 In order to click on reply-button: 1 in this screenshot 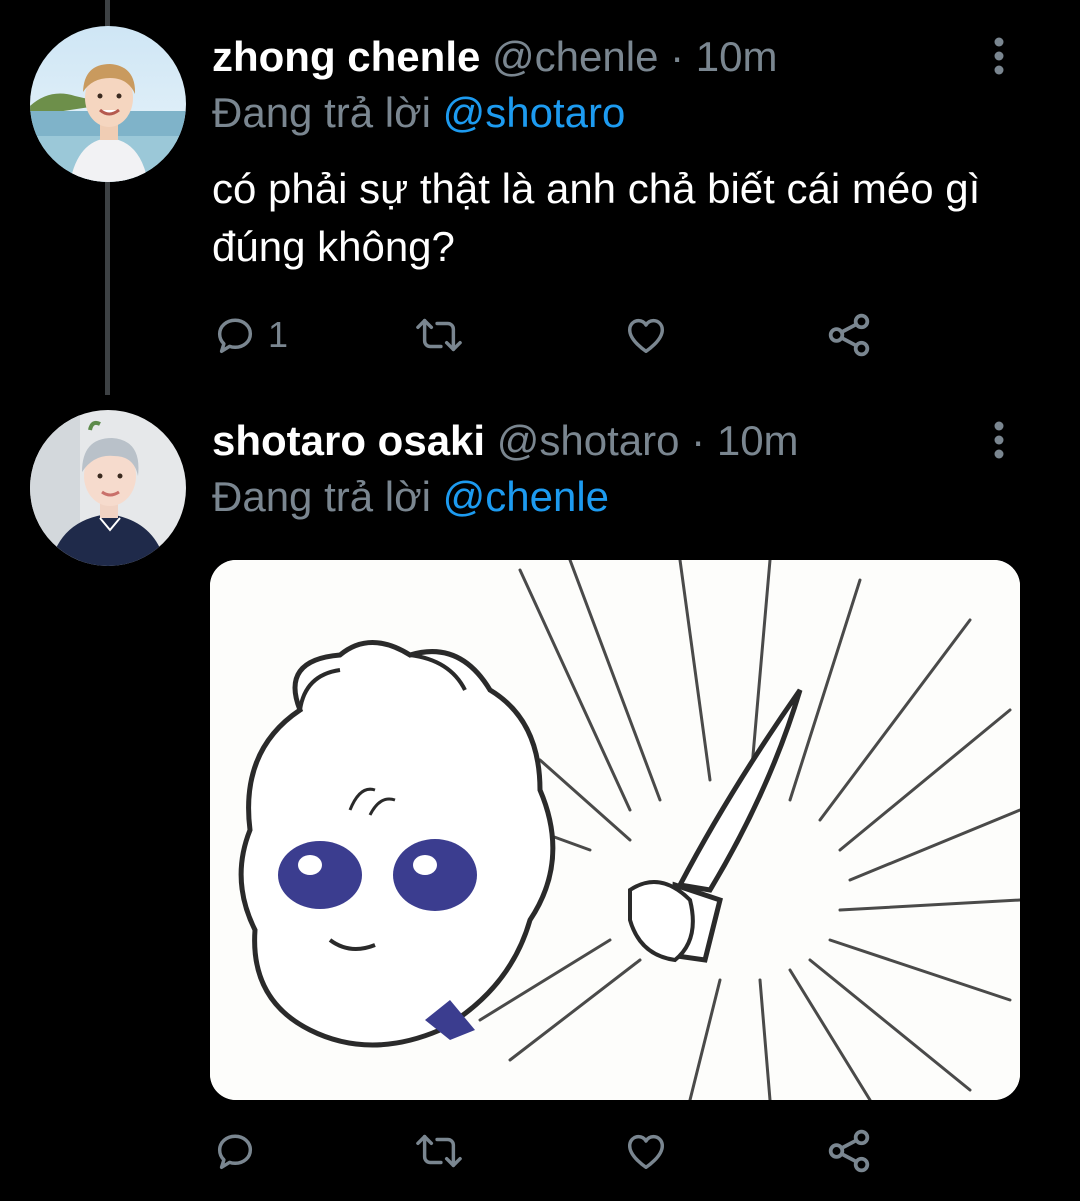, I will do `click(250, 335)`.